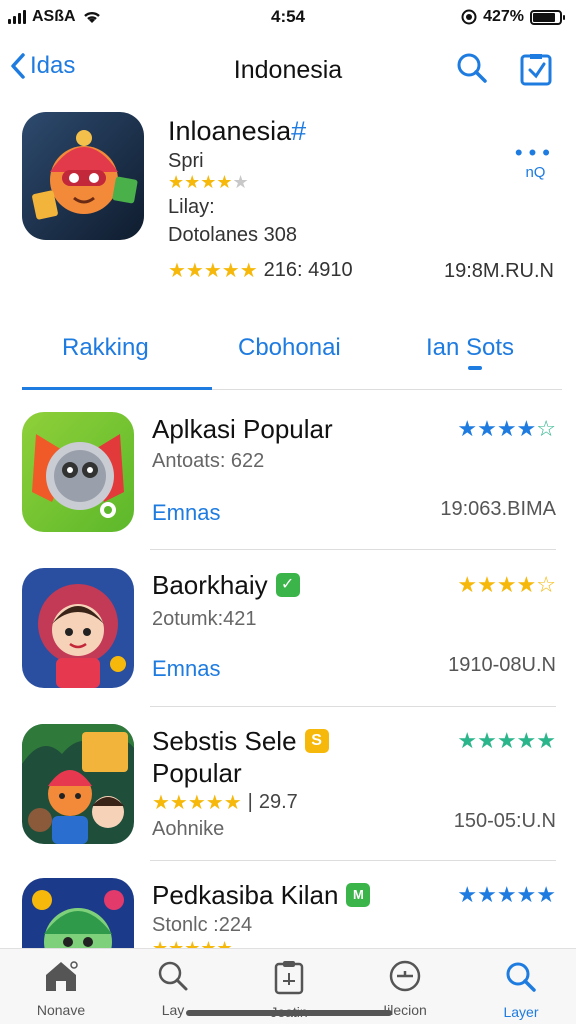  I want to click on app-meta: Stonlc :224, so click(202, 925).